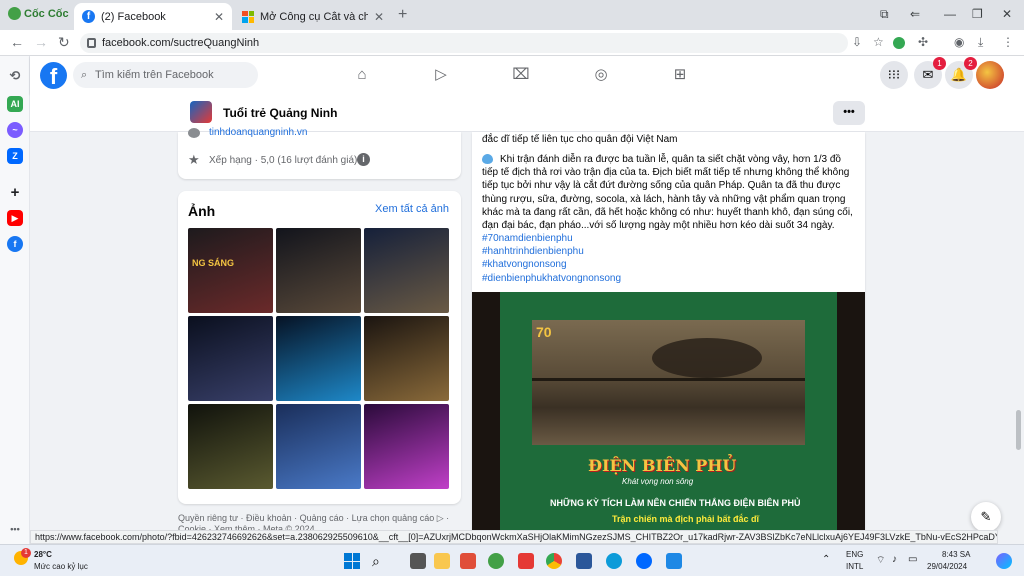 The height and width of the screenshot is (576, 1024). Describe the element at coordinates (402, 15) in the screenshot. I see `new-tab-icon: +` at that location.